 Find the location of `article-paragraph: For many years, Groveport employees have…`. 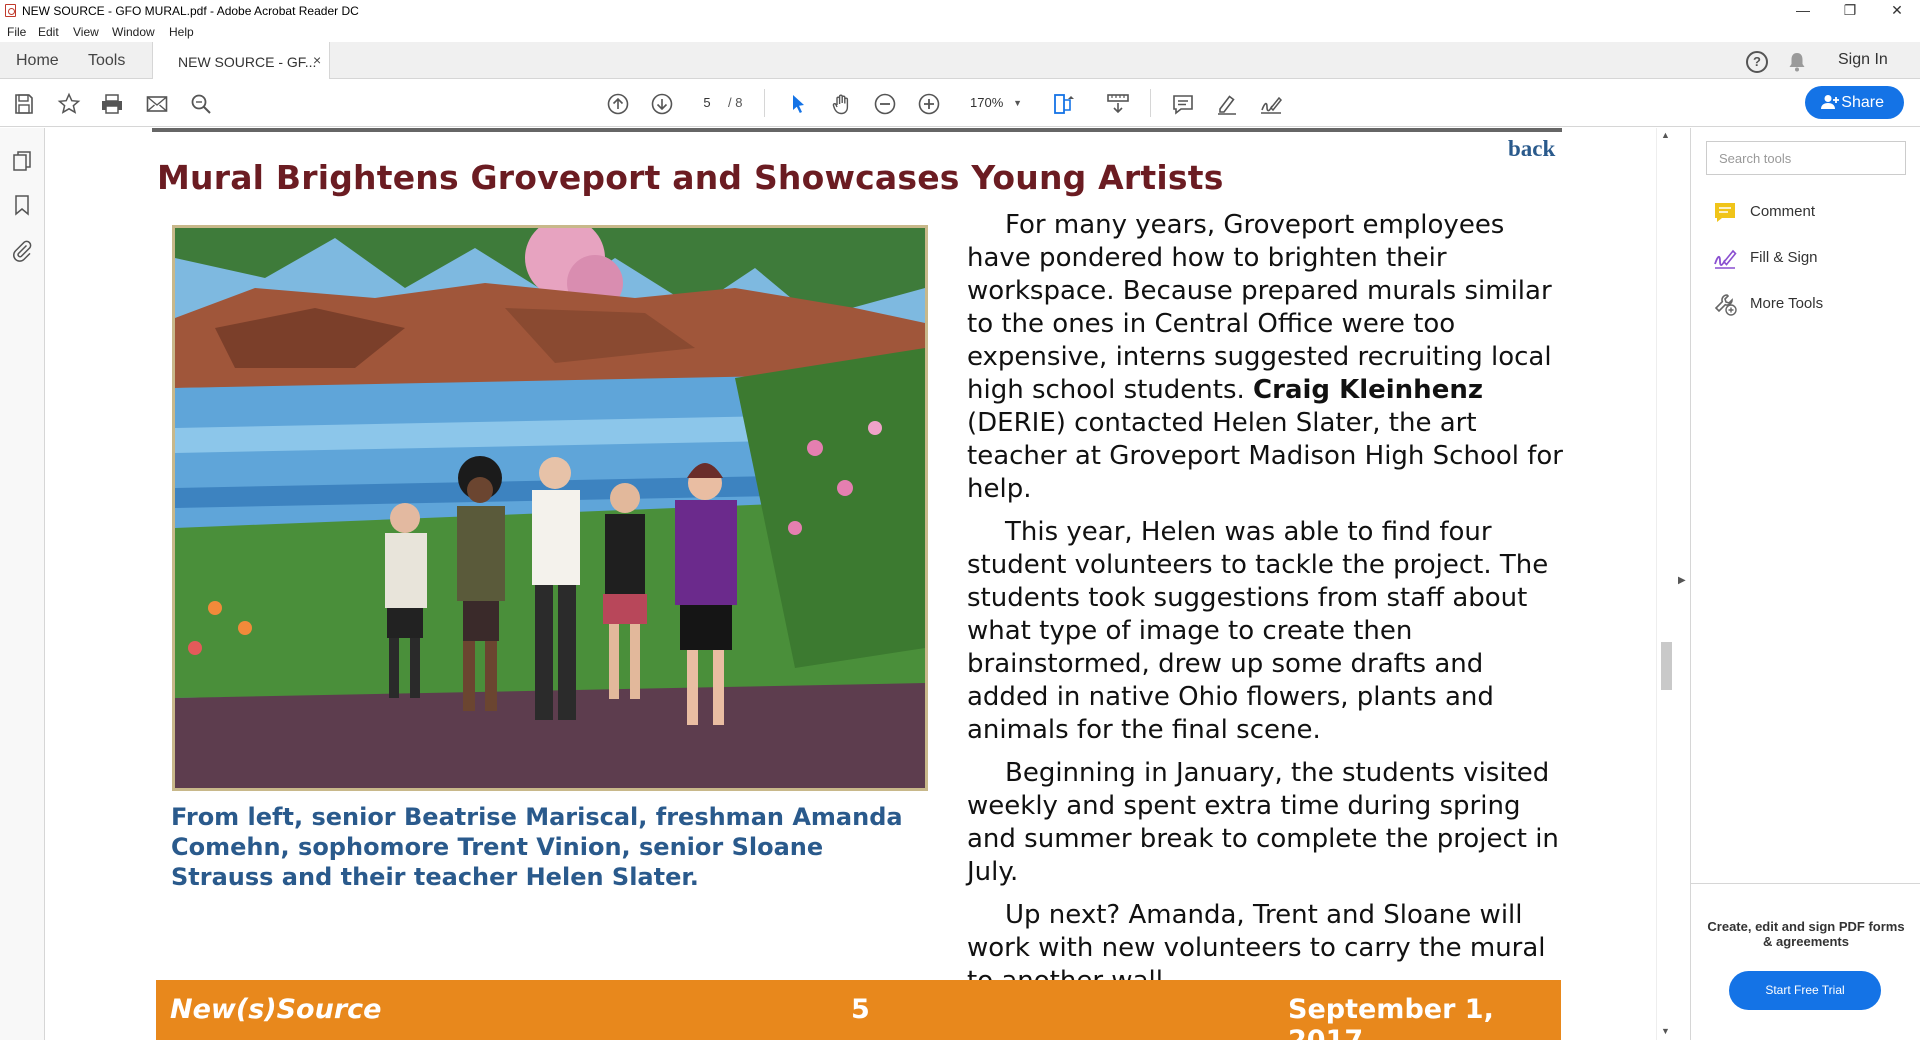

article-paragraph: For many years, Groveport employees have… is located at coordinates (1267, 357).